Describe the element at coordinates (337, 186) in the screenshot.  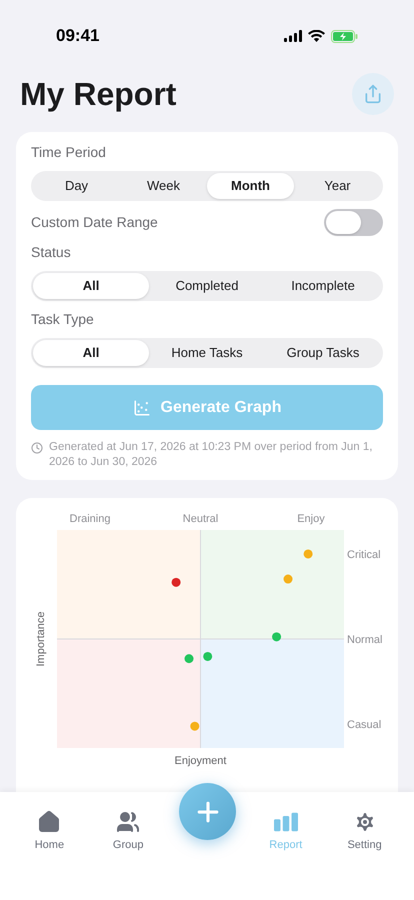
I see `segment-tab: Year` at that location.